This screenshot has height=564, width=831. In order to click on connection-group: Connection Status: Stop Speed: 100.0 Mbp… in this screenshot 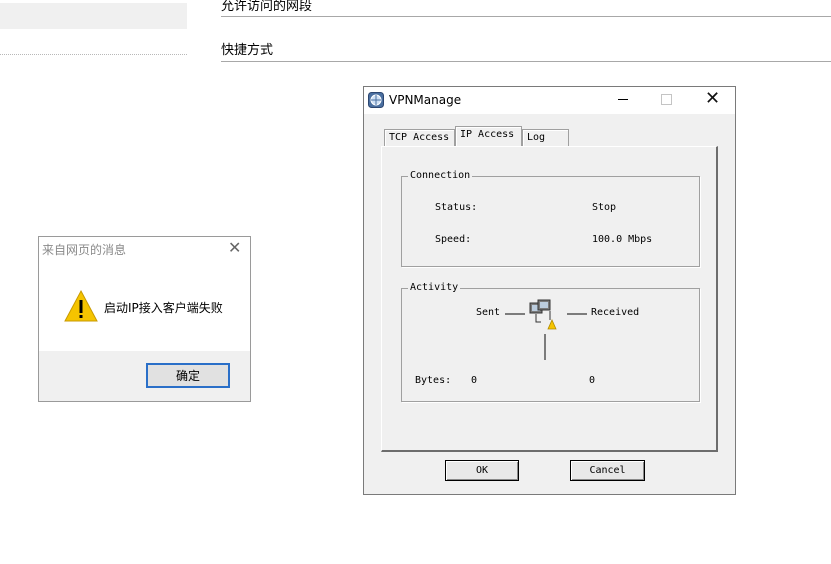, I will do `click(550, 218)`.